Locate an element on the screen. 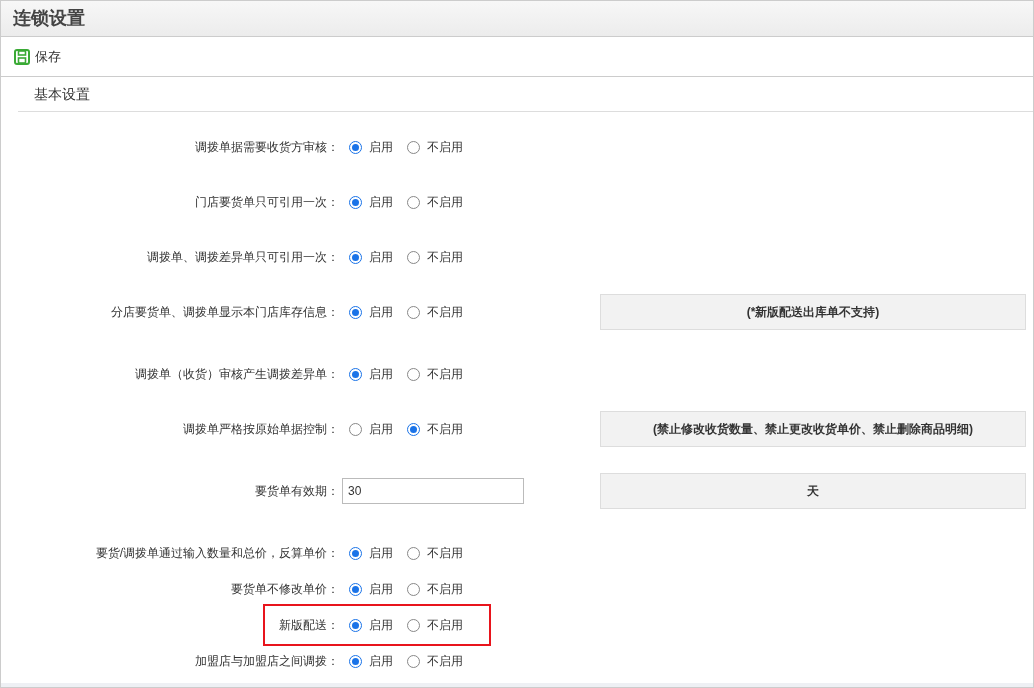 Image resolution: width=1034 pixels, height=688 pixels. note-panel: (*新版配送出库单不支持) is located at coordinates (813, 312).